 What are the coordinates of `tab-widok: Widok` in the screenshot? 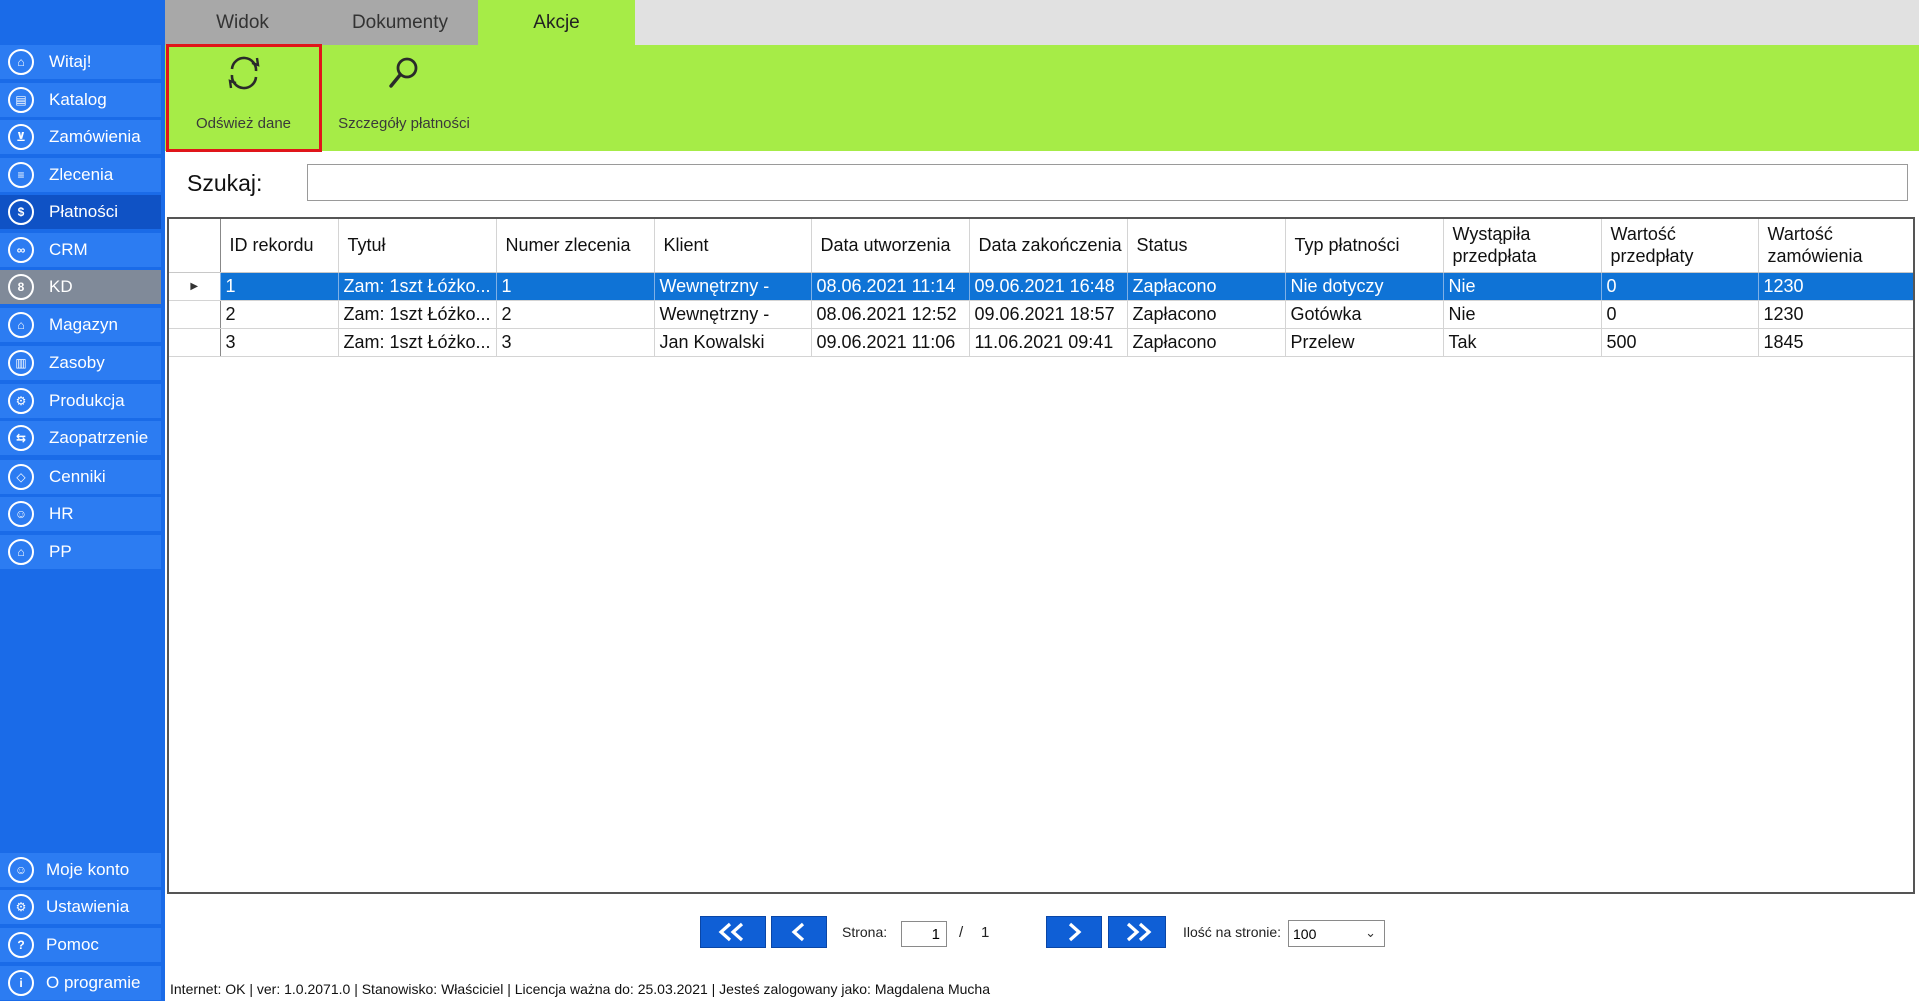 It's located at (242, 22).